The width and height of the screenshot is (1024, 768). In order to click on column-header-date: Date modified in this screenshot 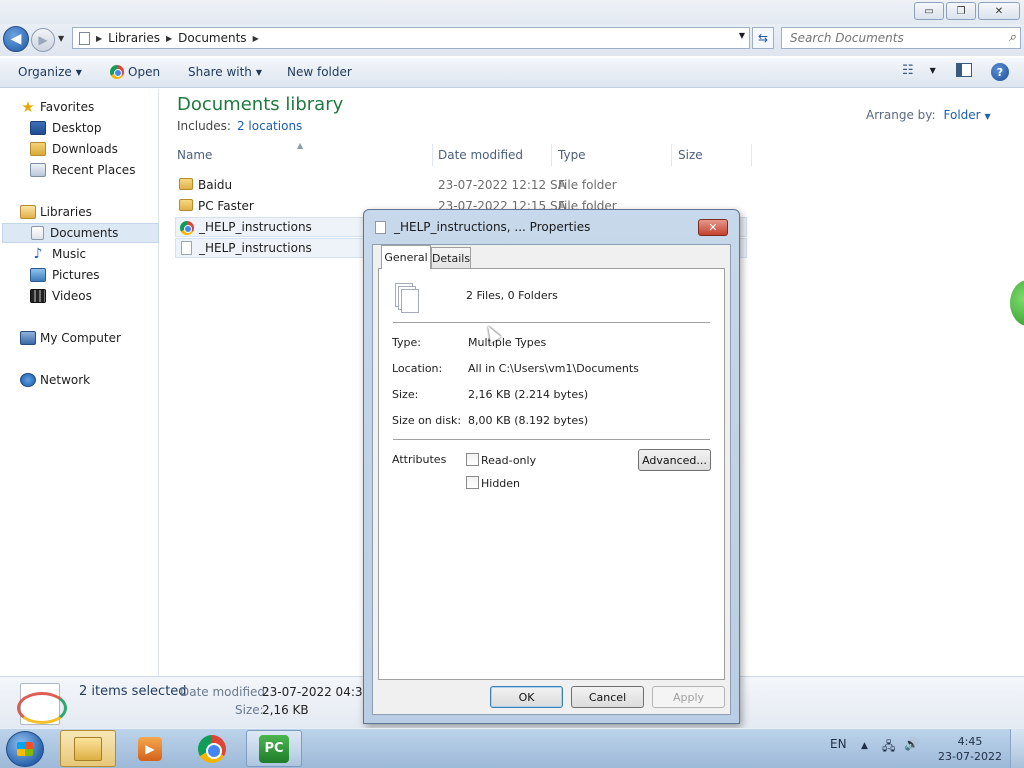, I will do `click(480, 155)`.